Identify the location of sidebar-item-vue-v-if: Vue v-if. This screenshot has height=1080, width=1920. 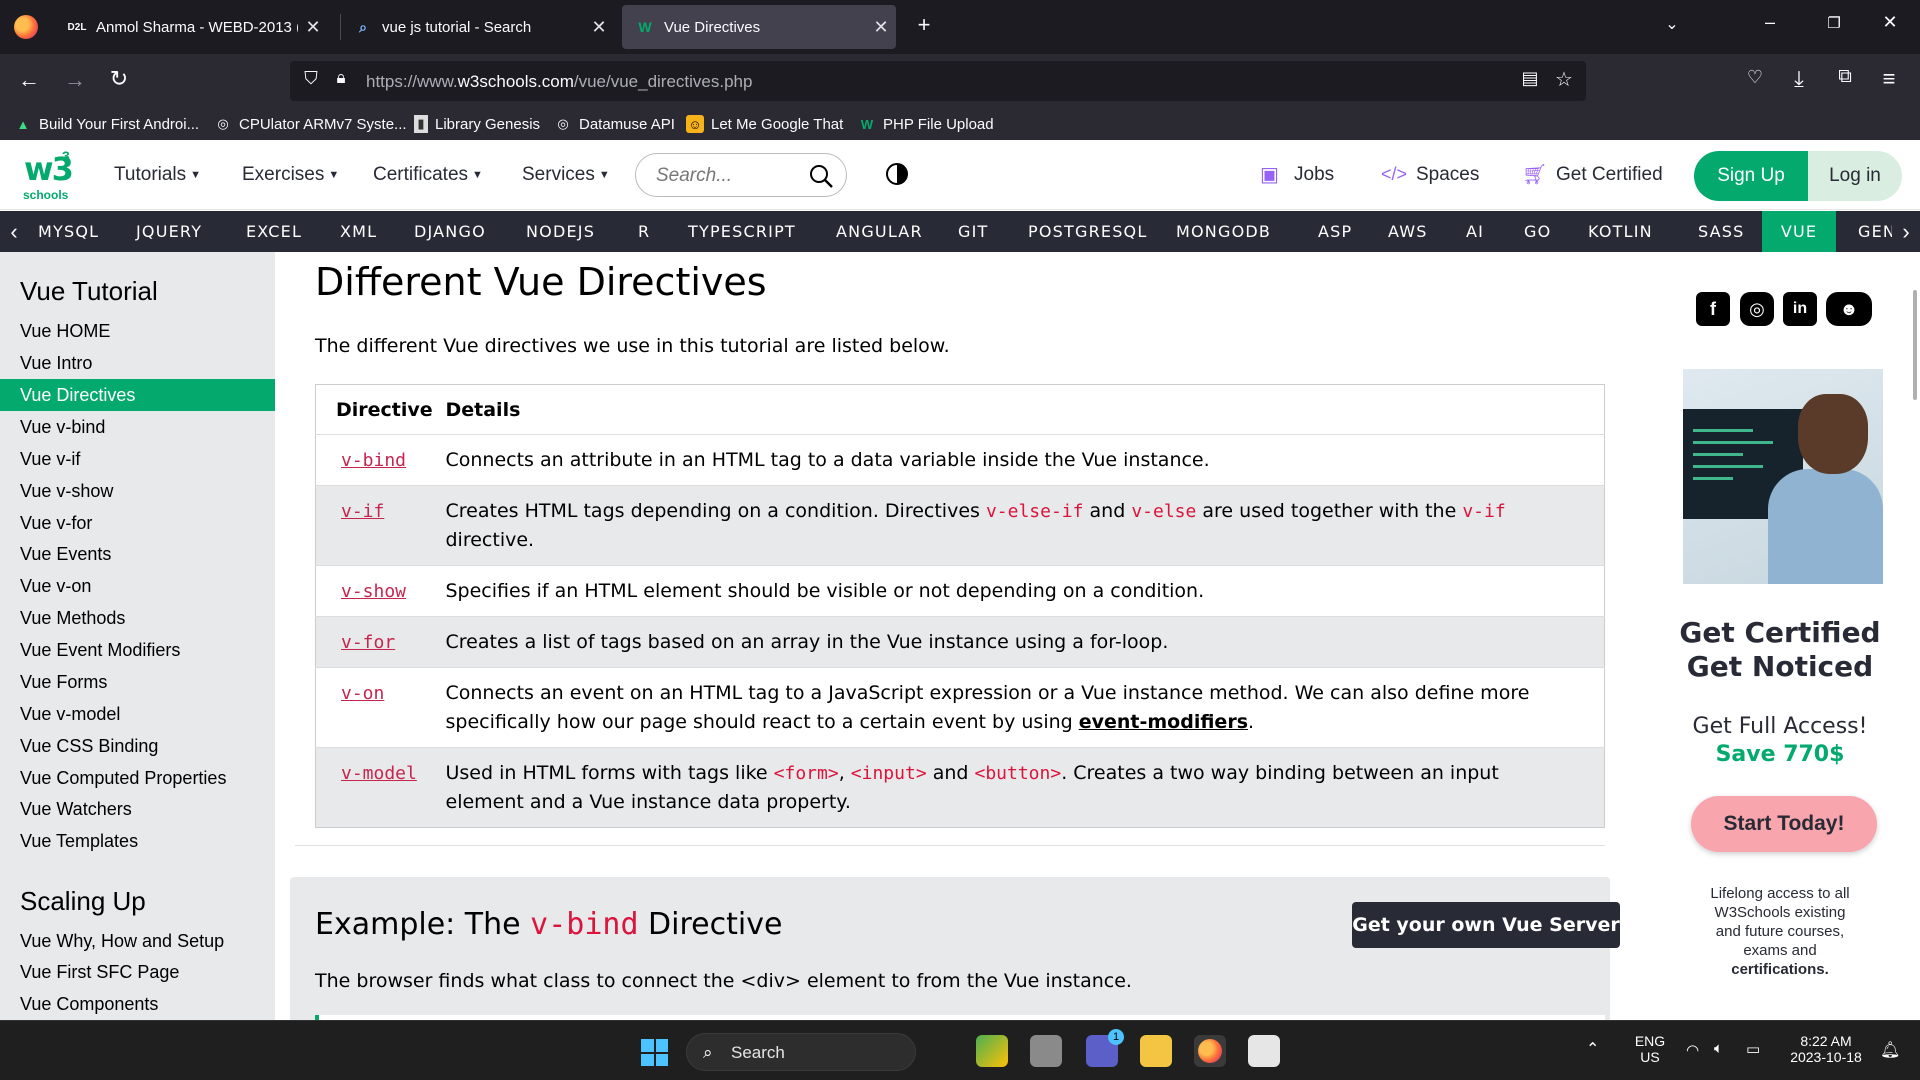
(137, 459).